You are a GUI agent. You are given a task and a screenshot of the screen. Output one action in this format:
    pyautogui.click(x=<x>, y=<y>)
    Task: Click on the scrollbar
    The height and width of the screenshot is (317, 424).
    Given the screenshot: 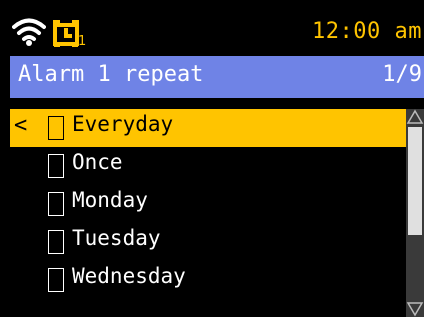 What is the action you would take?
    pyautogui.click(x=415, y=213)
    